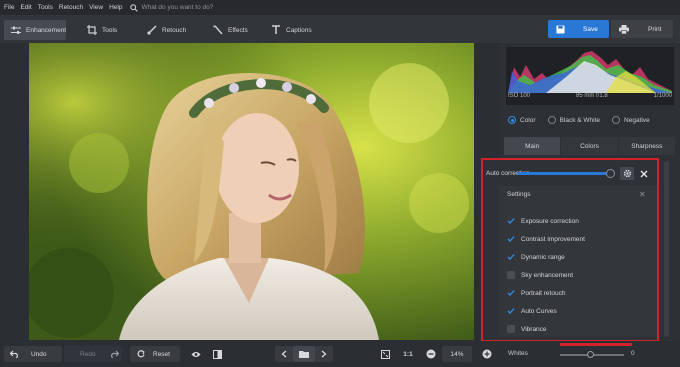  Describe the element at coordinates (16, 30) in the screenshot. I see `sliders-icon` at that location.